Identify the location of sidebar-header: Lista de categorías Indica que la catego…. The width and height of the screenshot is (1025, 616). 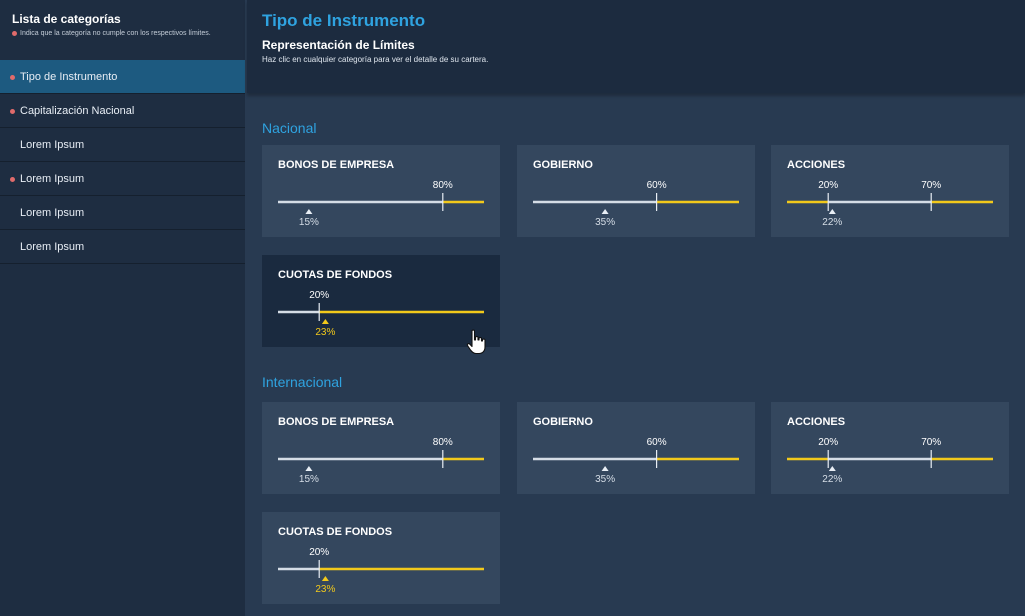
(111, 24).